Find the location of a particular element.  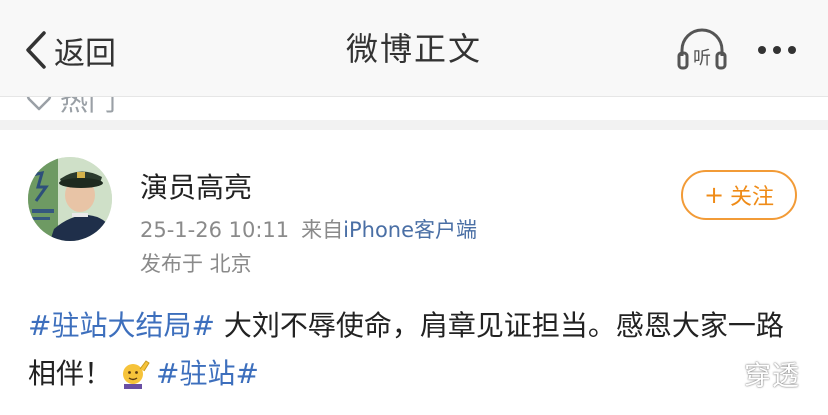

plus-icon: + is located at coordinates (714, 195).